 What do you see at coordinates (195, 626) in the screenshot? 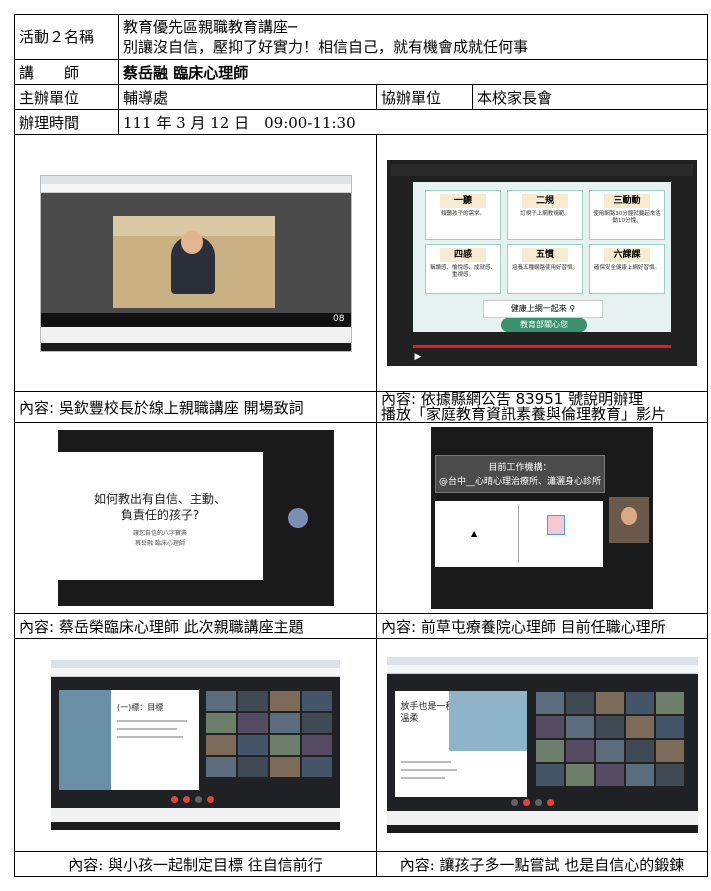
I see `caption-3: 內容: 蔡岳榮臨床心理師 此次親職講座主題` at bounding box center [195, 626].